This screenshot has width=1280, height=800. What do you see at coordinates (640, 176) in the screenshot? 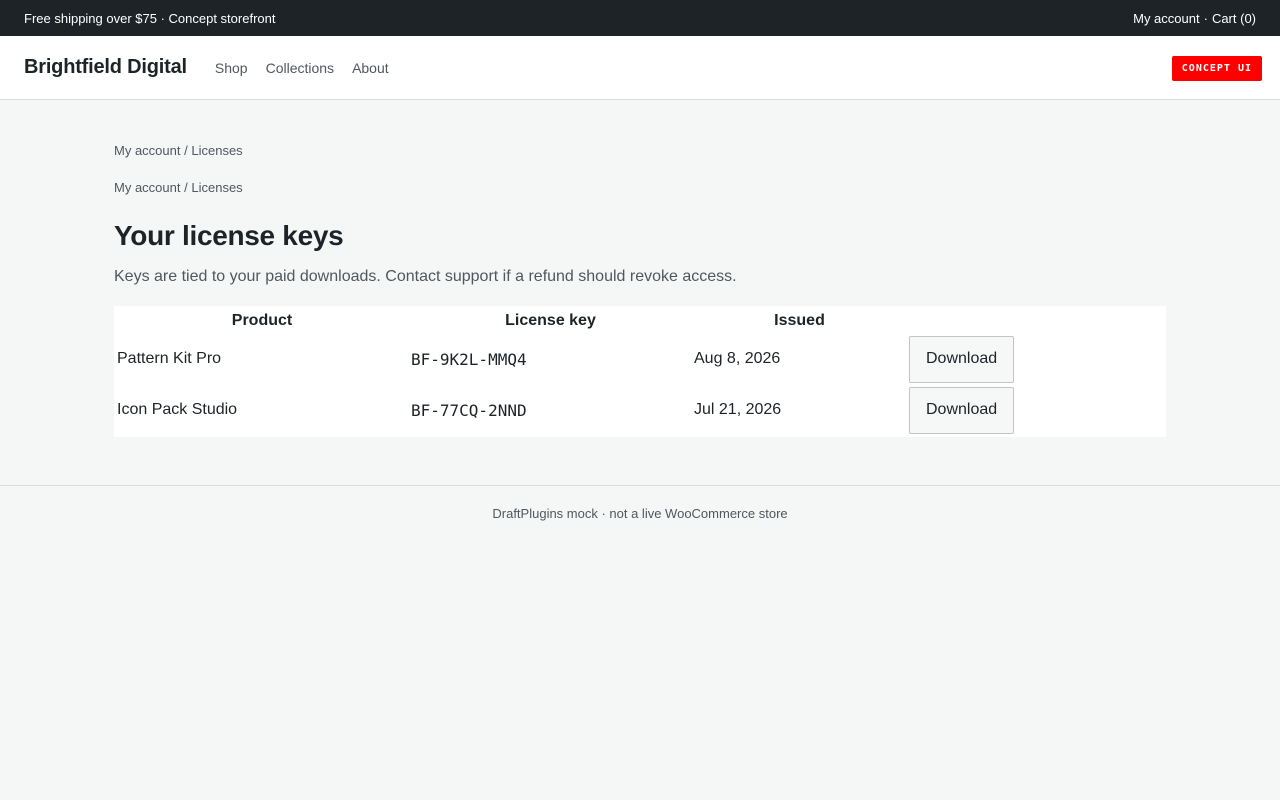
I see `breadcrumb-duplicate: My account / Licenses` at bounding box center [640, 176].